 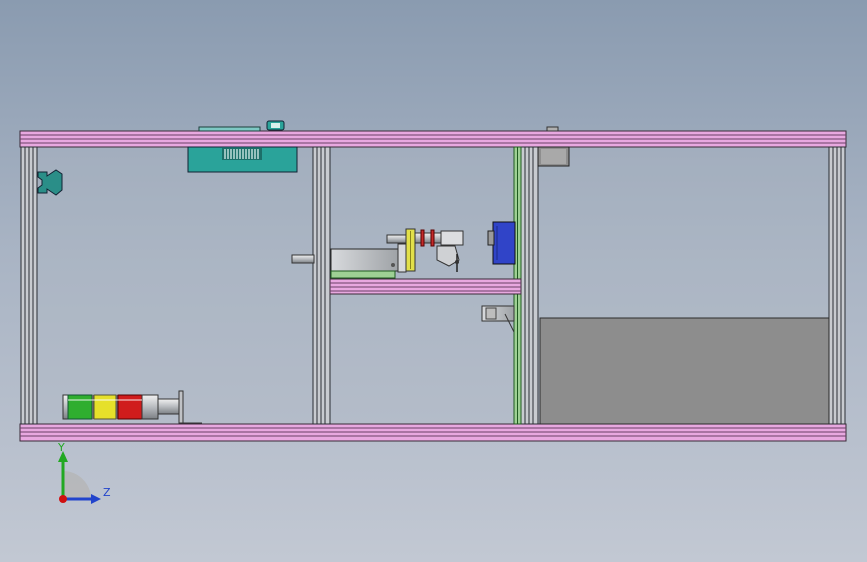 I want to click on sensor-box, so click(x=553, y=156).